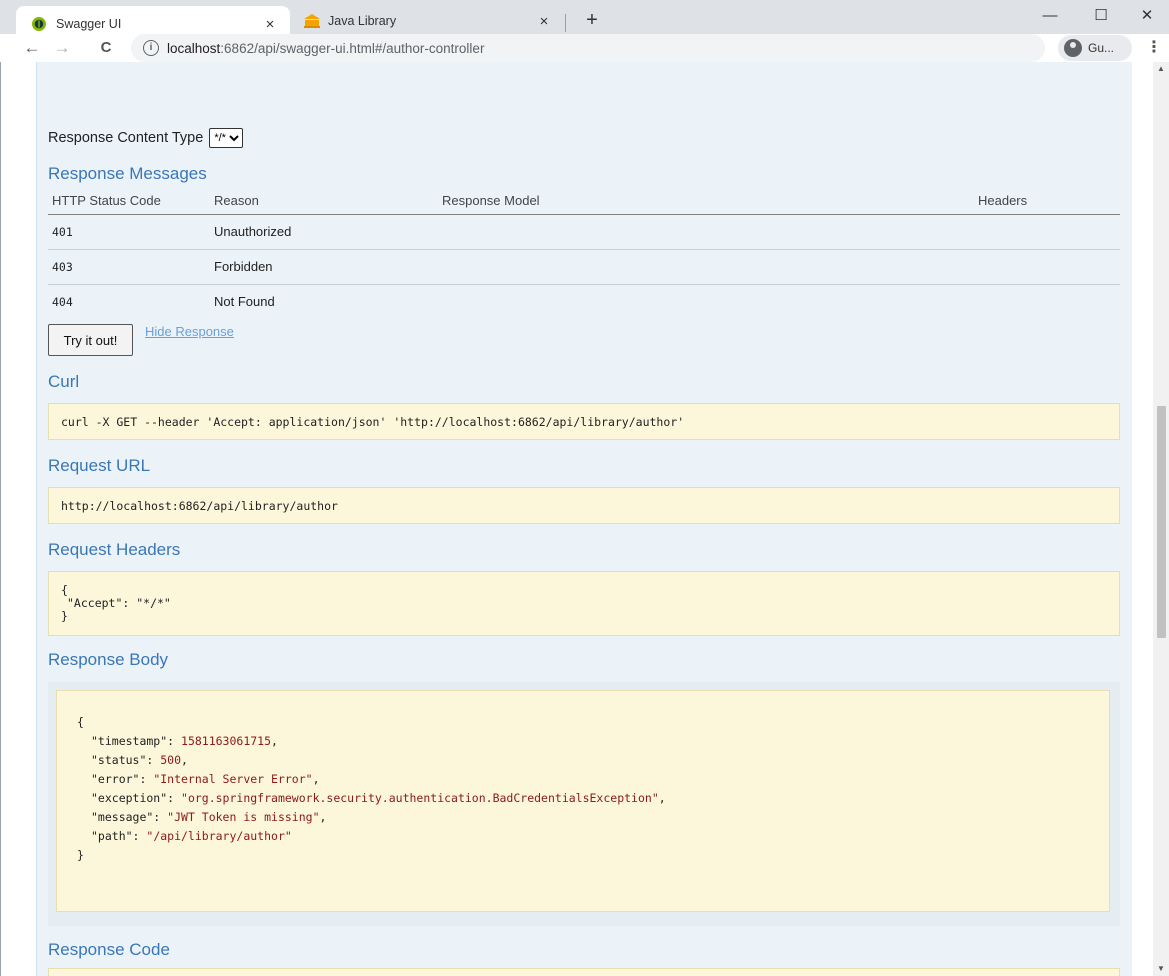 Image resolution: width=1169 pixels, height=976 pixels. Describe the element at coordinates (106, 48) in the screenshot. I see `reload-button: C` at that location.